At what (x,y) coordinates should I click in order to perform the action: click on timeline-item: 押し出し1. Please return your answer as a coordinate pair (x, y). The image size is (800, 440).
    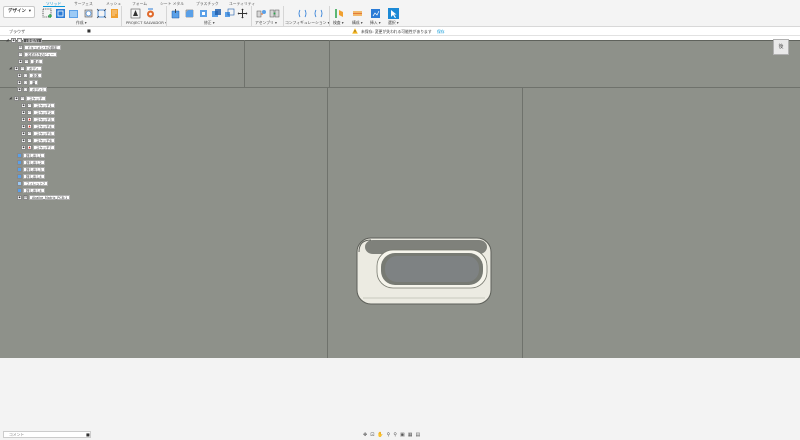
    Looking at the image, I should click on (31, 155).